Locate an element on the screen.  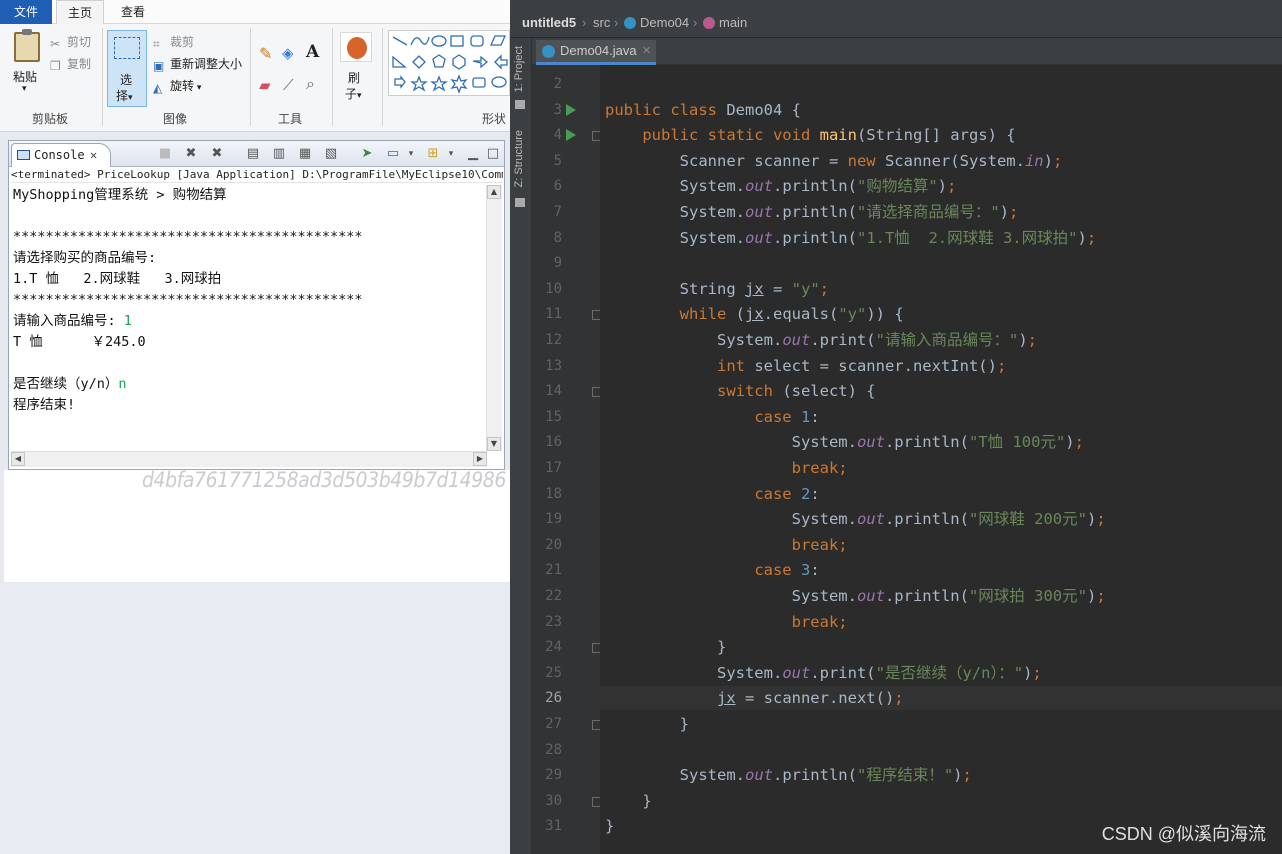
scroll-lock-icon: ▥ is located at coordinates (279, 154).